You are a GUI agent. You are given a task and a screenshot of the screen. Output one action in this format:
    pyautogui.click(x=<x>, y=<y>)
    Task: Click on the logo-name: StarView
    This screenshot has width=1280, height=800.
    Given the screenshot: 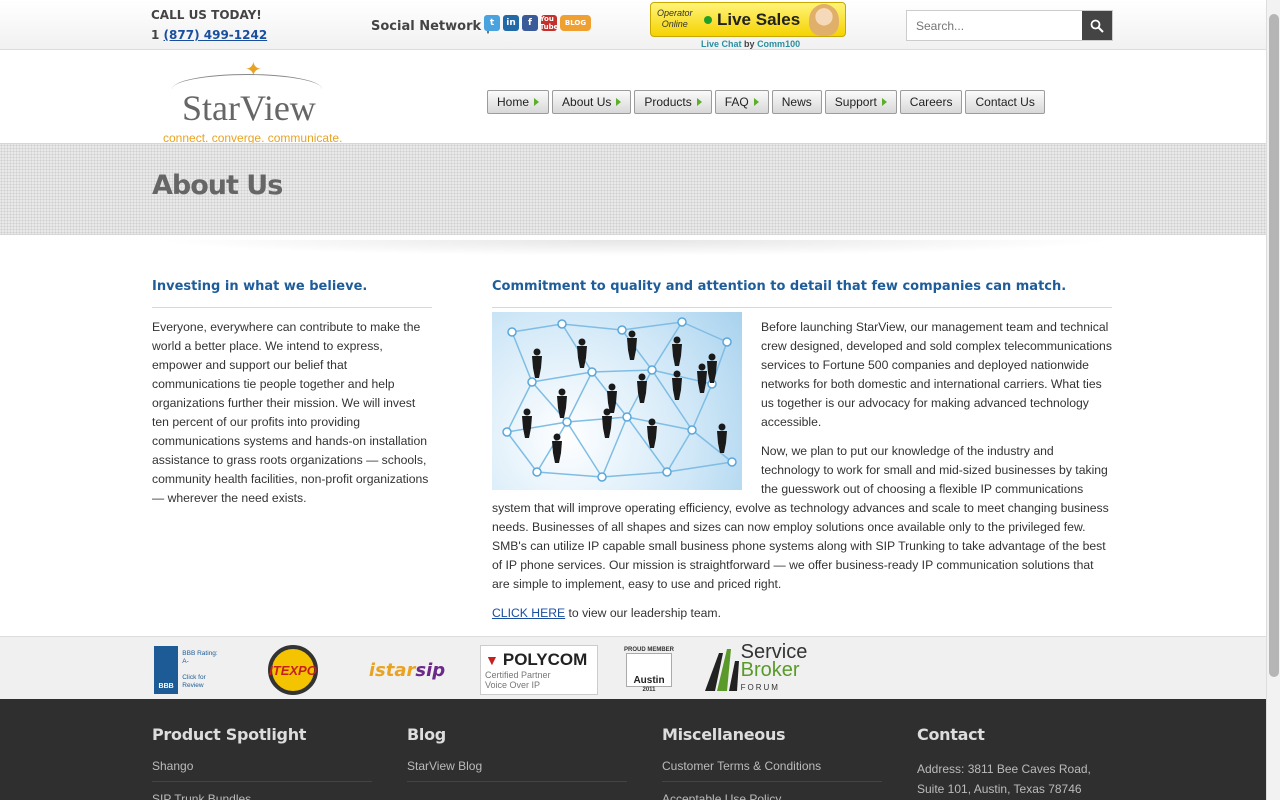 What is the action you would take?
    pyautogui.click(x=249, y=108)
    